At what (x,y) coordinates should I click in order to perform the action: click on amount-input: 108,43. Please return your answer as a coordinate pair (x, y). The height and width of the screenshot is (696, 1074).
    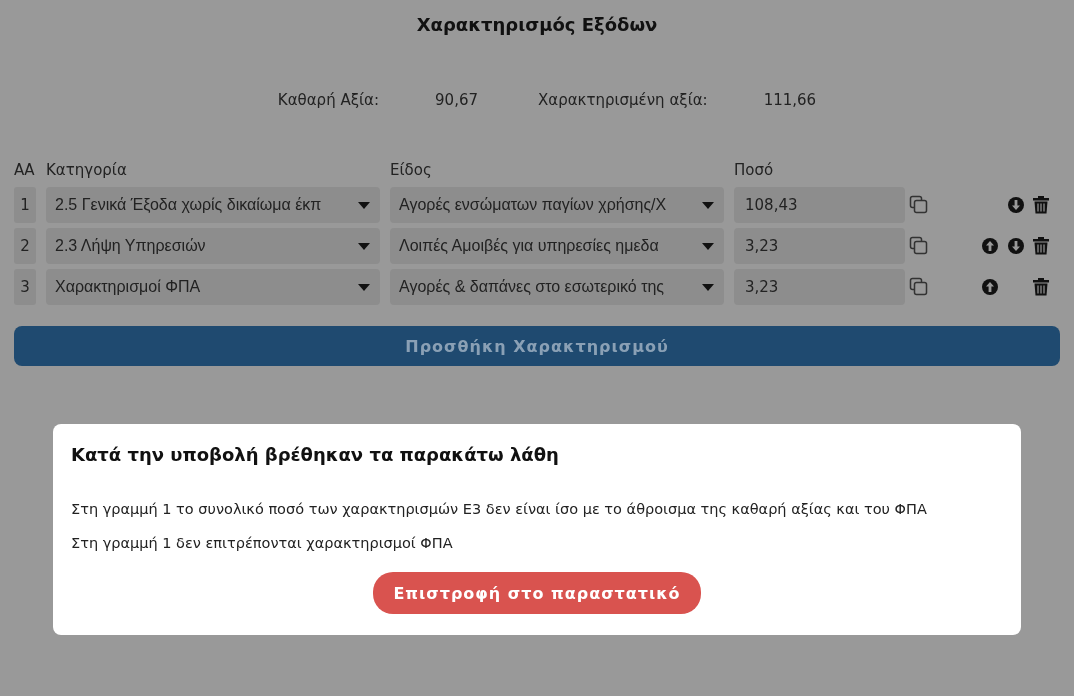
    Looking at the image, I should click on (819, 205).